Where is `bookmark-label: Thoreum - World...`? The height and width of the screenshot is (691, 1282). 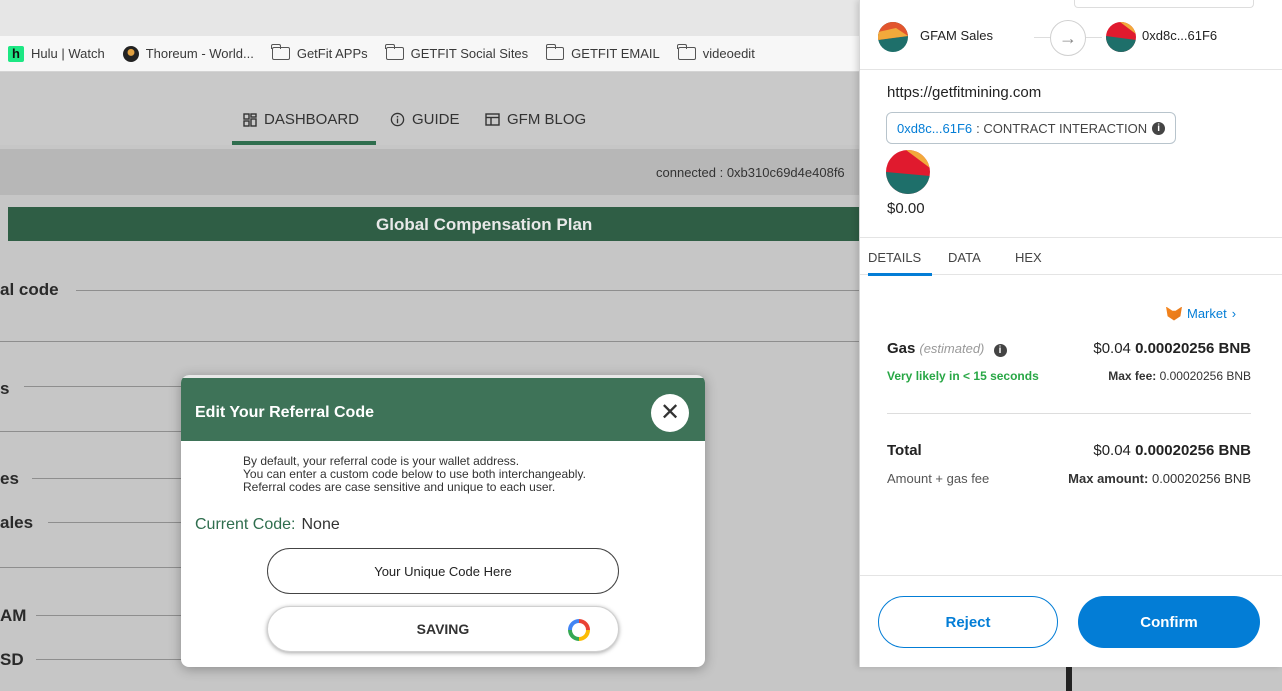
bookmark-label: Thoreum - World... is located at coordinates (199, 53).